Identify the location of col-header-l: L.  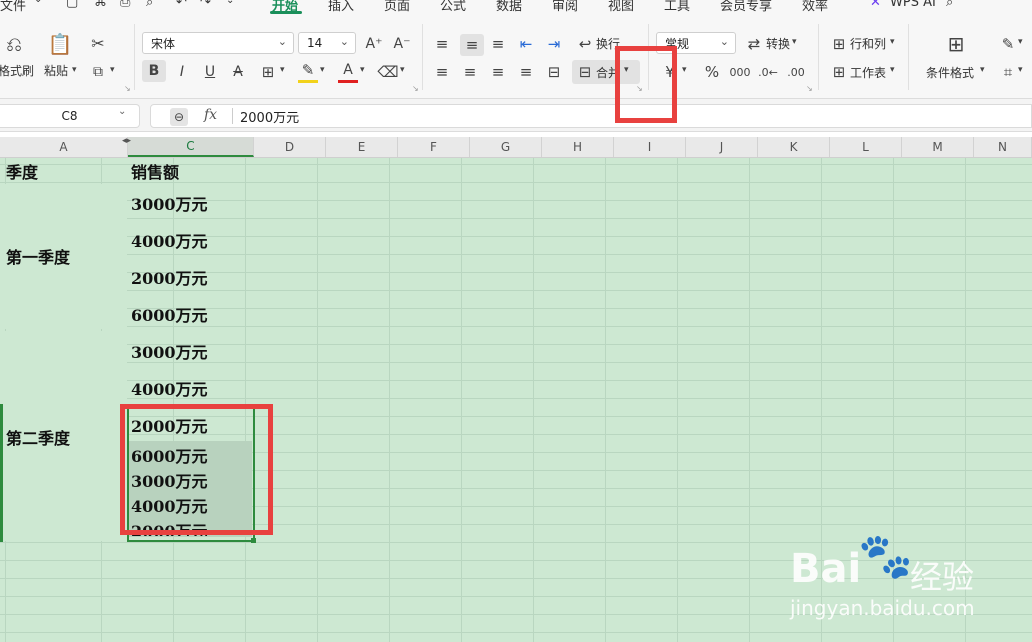
(866, 147).